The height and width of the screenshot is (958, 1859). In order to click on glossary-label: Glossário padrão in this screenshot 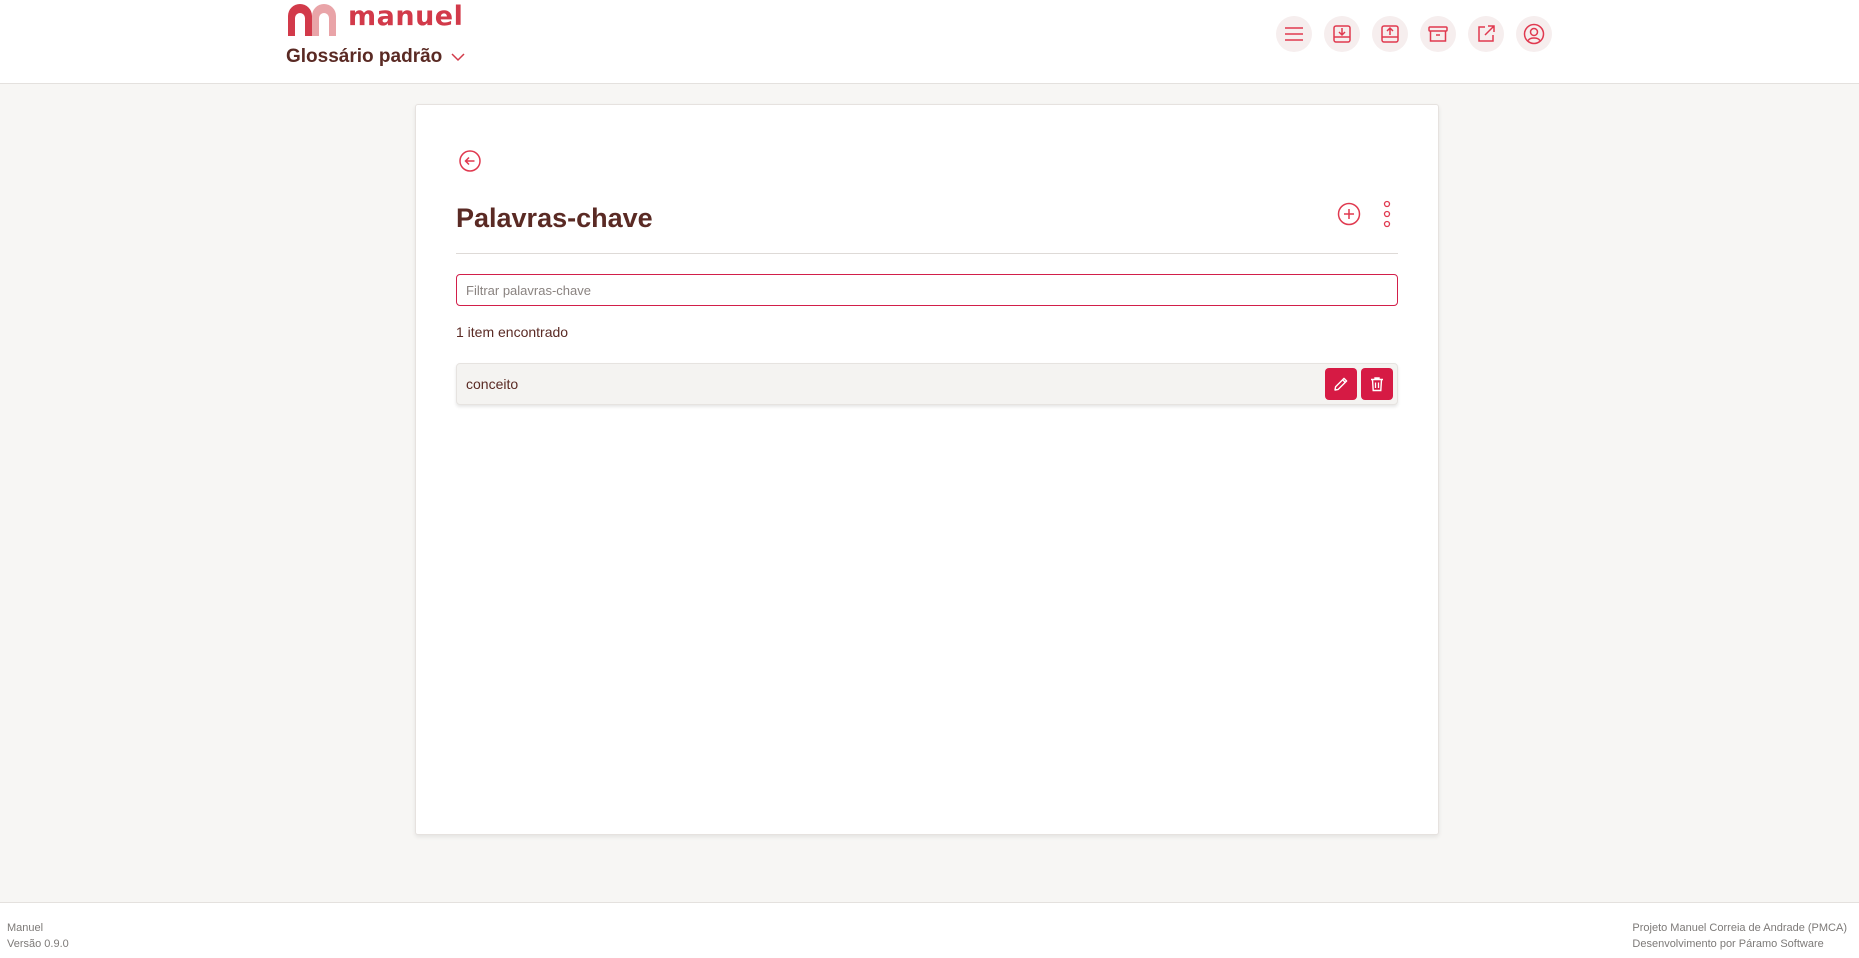, I will do `click(364, 56)`.